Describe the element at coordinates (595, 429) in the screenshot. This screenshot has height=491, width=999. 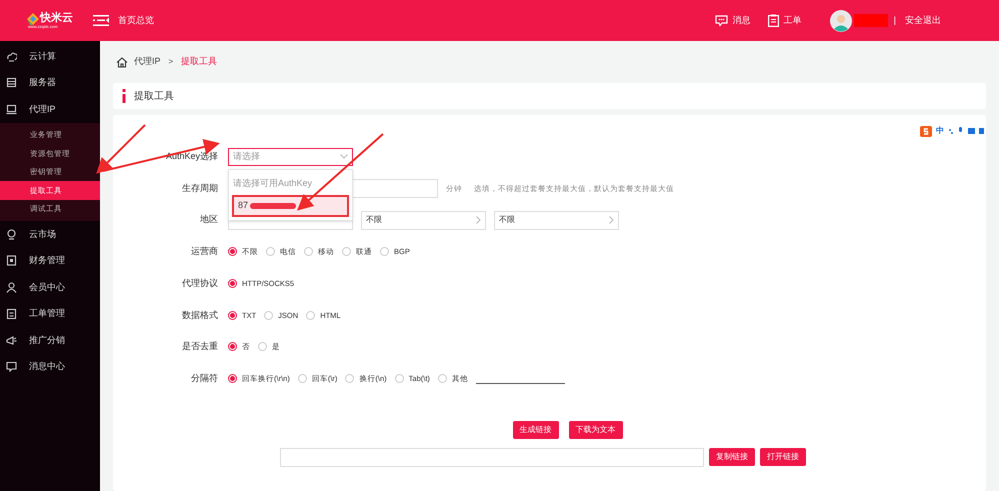
I see `action-button: 下载为文本` at that location.